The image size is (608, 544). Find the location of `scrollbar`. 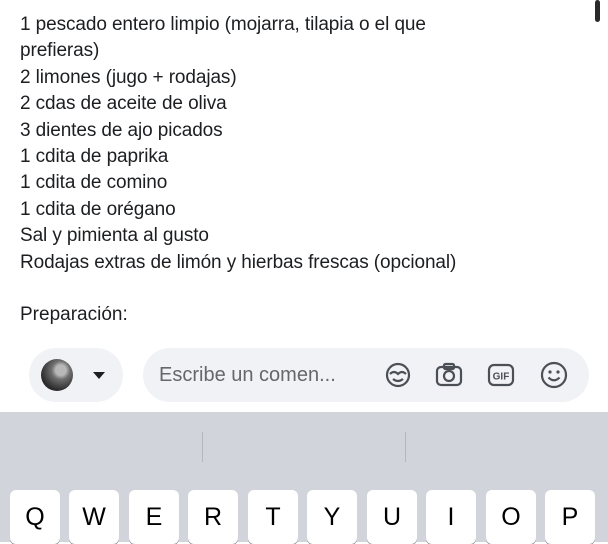

scrollbar is located at coordinates (597, 11).